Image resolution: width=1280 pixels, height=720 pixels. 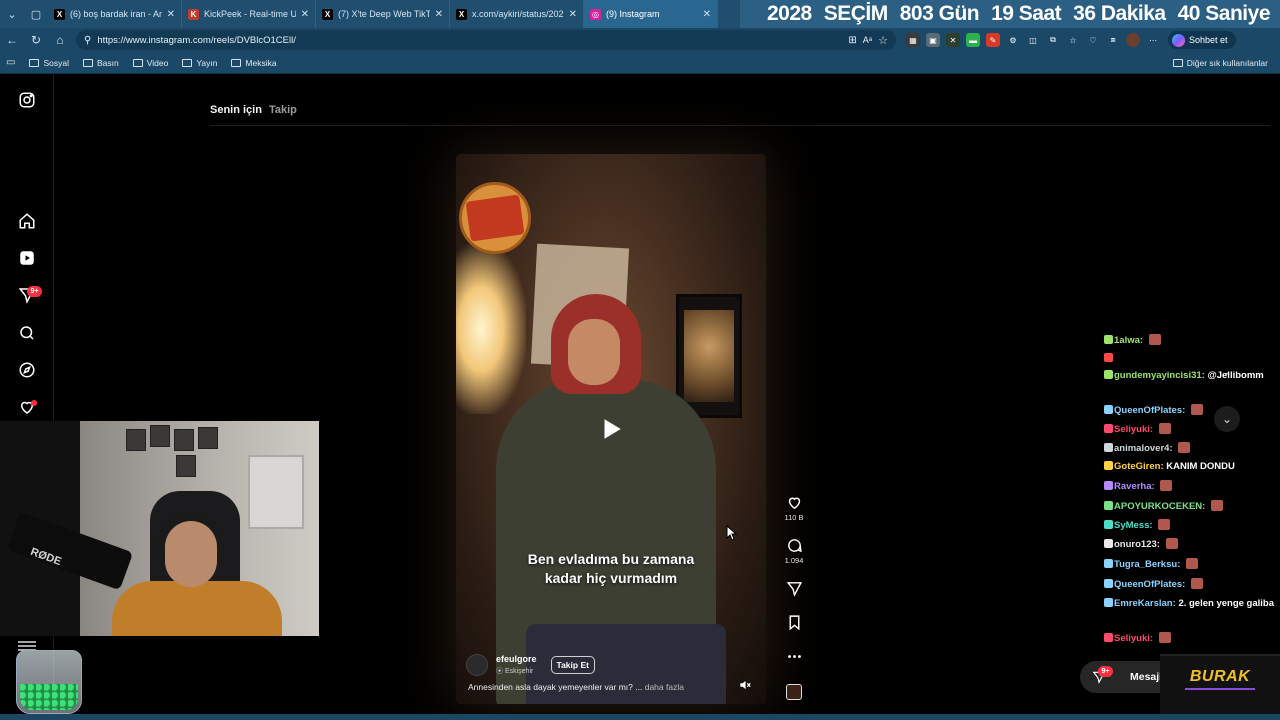 What do you see at coordinates (36, 40) in the screenshot?
I see `reload-icon: ↻` at bounding box center [36, 40].